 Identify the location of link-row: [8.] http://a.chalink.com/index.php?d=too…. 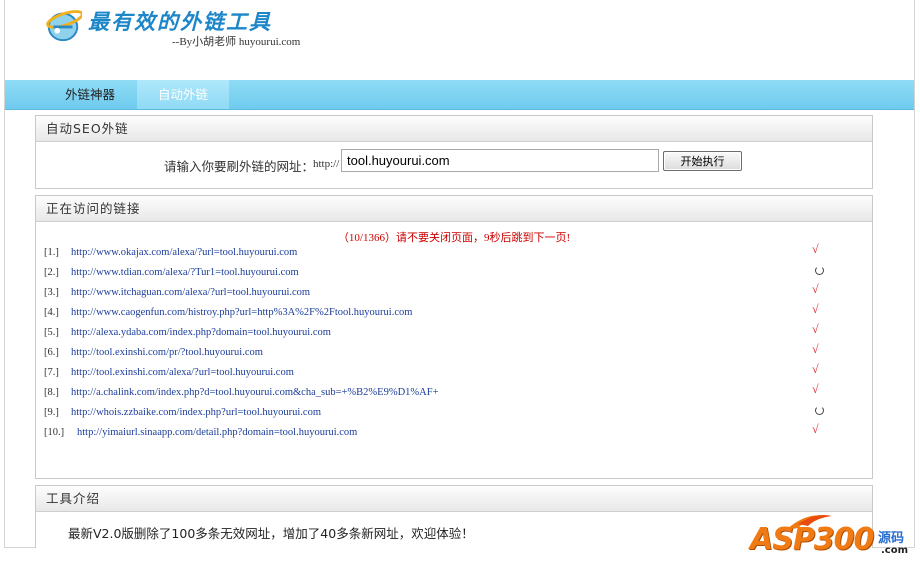
(454, 393).